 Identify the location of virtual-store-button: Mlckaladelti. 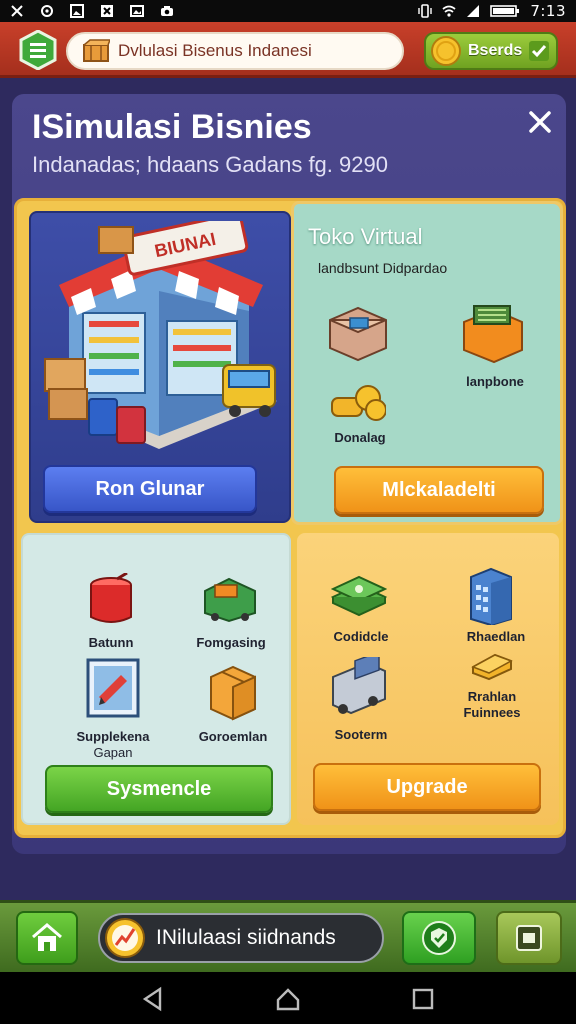
(439, 490).